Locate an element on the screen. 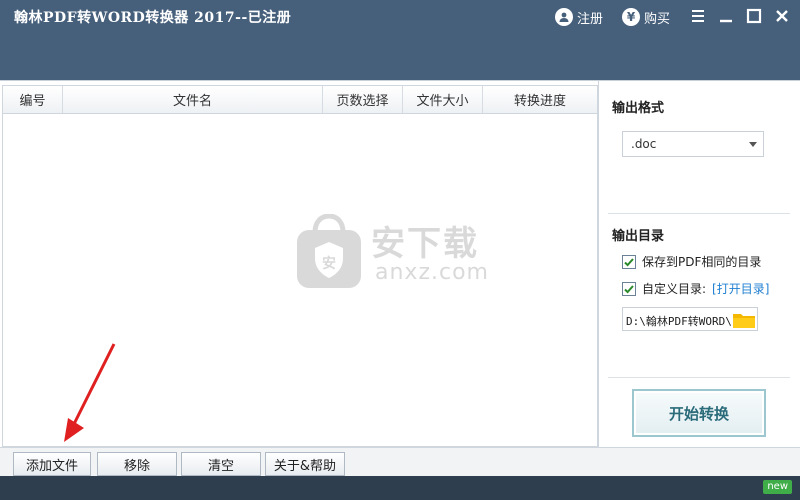 Image resolution: width=800 pixels, height=500 pixels. svg-text: 安 is located at coordinates (329, 263).